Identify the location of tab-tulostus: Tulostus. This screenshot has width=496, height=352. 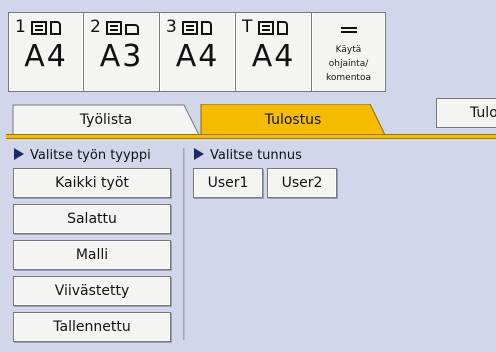
(293, 120).